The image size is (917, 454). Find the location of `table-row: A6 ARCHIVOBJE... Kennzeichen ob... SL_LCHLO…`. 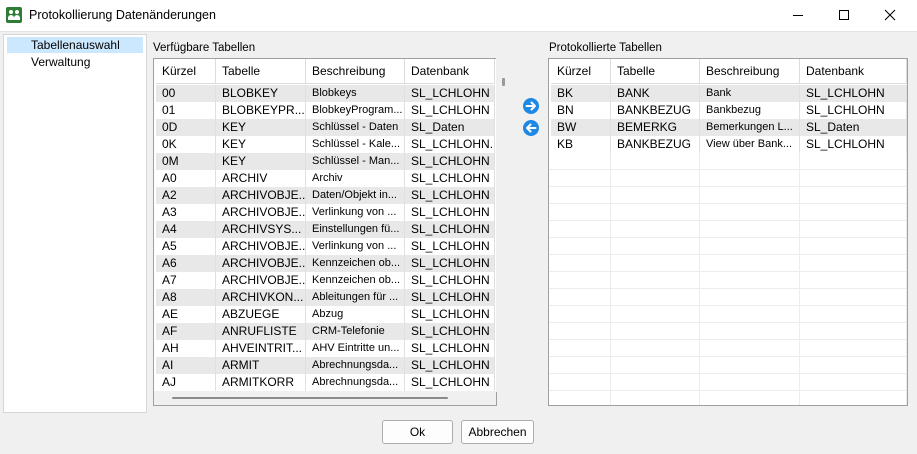

table-row: A6 ARCHIVOBJE... Kennzeichen ob... SL_LCHLO… is located at coordinates (324, 263).